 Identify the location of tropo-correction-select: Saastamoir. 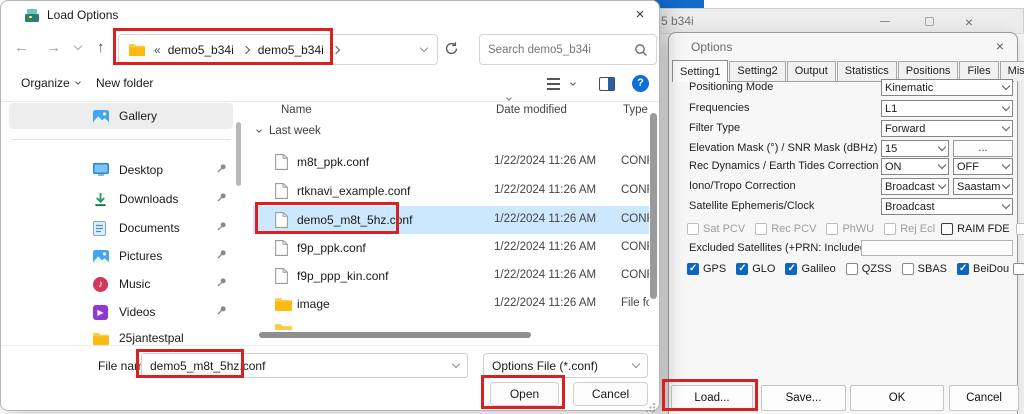
(983, 186).